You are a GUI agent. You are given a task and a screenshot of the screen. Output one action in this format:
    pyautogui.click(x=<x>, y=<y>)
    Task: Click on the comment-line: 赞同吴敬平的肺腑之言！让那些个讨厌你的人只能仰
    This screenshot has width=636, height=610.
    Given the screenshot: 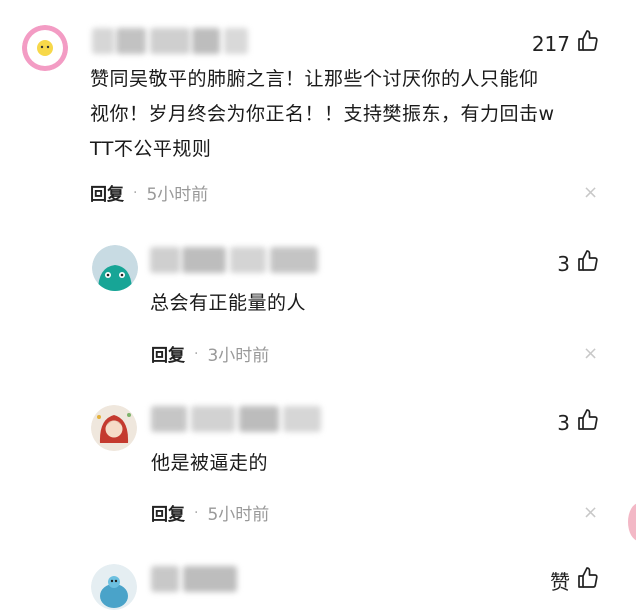 What is the action you would take?
    pyautogui.click(x=314, y=79)
    